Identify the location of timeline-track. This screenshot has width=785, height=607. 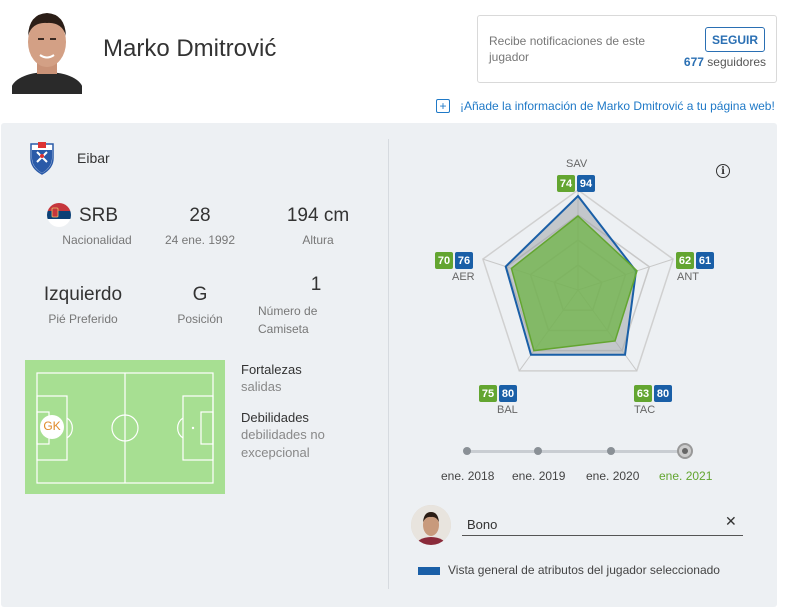
(576, 451).